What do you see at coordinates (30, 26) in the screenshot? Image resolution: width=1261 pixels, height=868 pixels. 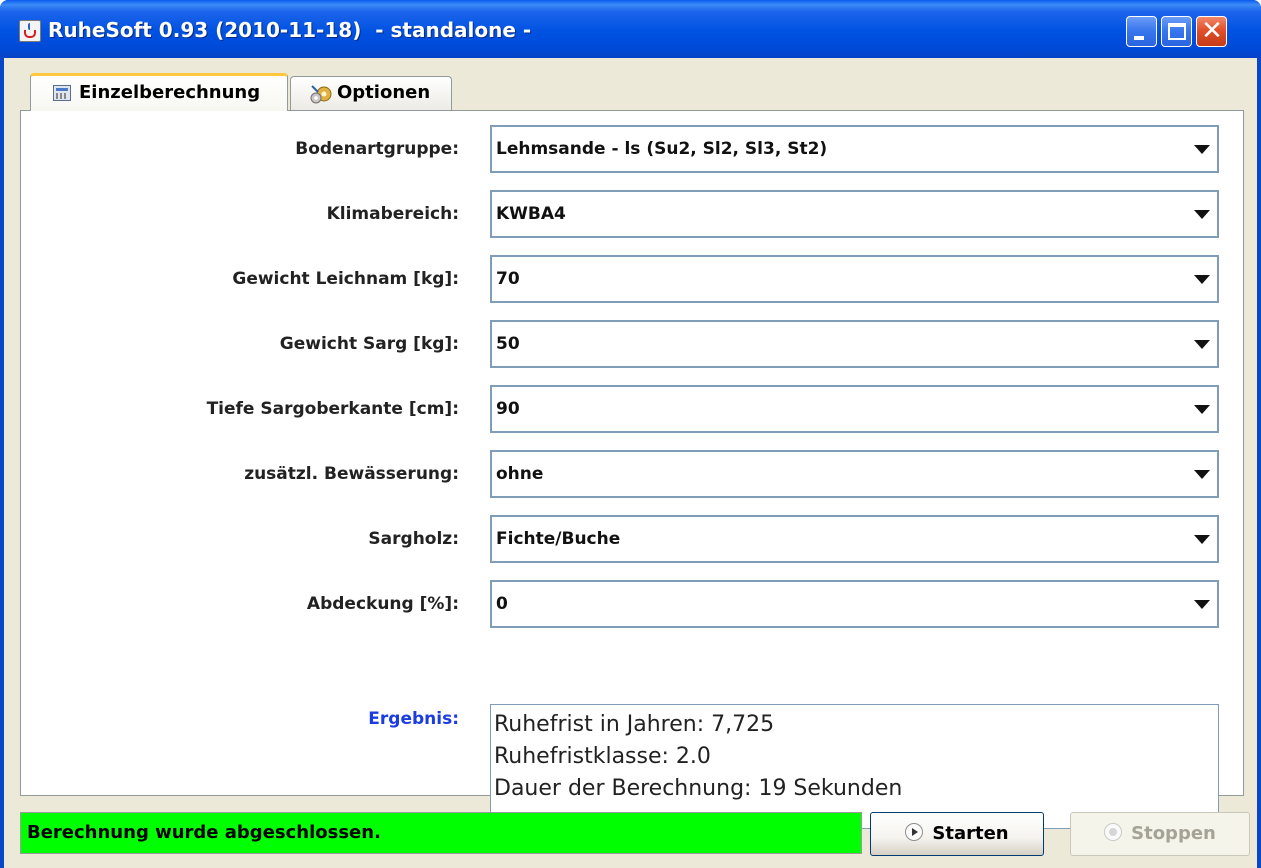 I see `steam-shape` at bounding box center [30, 26].